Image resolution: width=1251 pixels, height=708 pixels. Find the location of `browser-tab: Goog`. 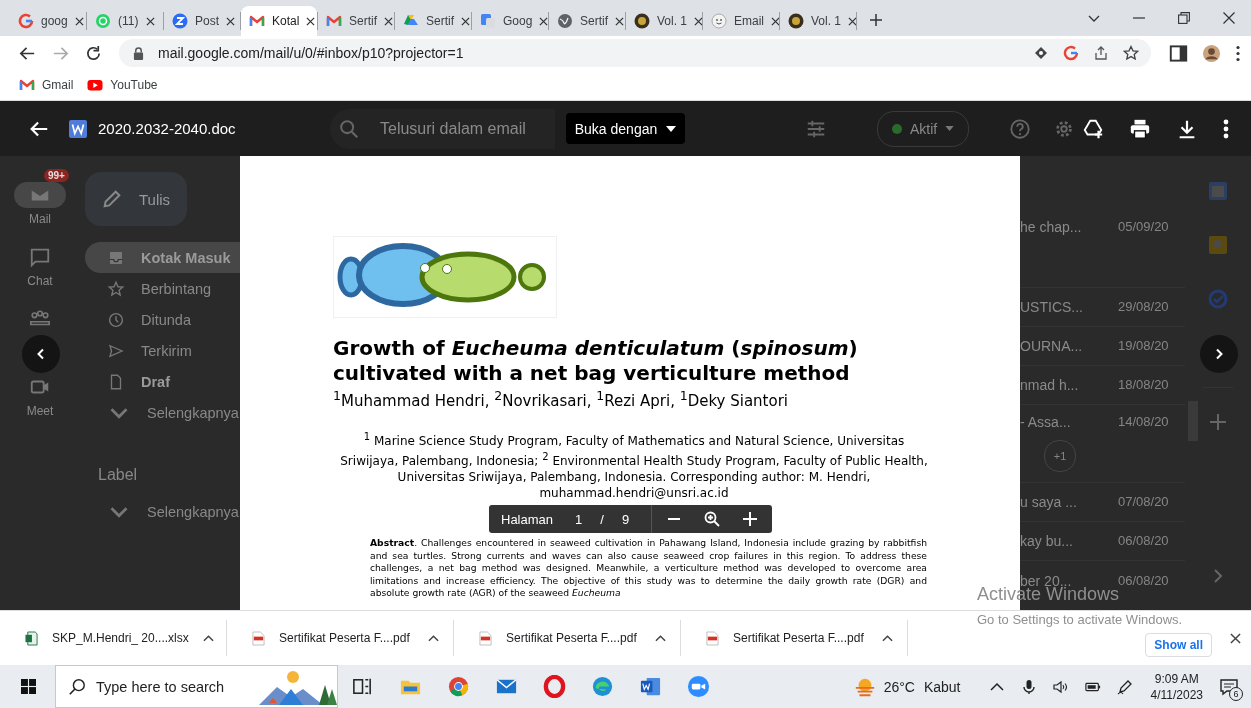

browser-tab: Goog is located at coordinates (510, 21).